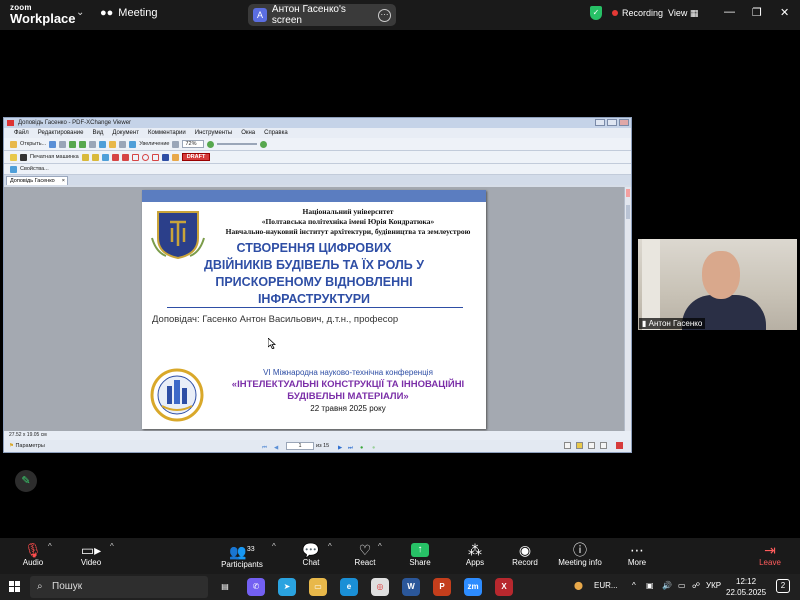 Image resolution: width=800 pixels, height=600 pixels. I want to click on menu-view: Вид, so click(97, 133).